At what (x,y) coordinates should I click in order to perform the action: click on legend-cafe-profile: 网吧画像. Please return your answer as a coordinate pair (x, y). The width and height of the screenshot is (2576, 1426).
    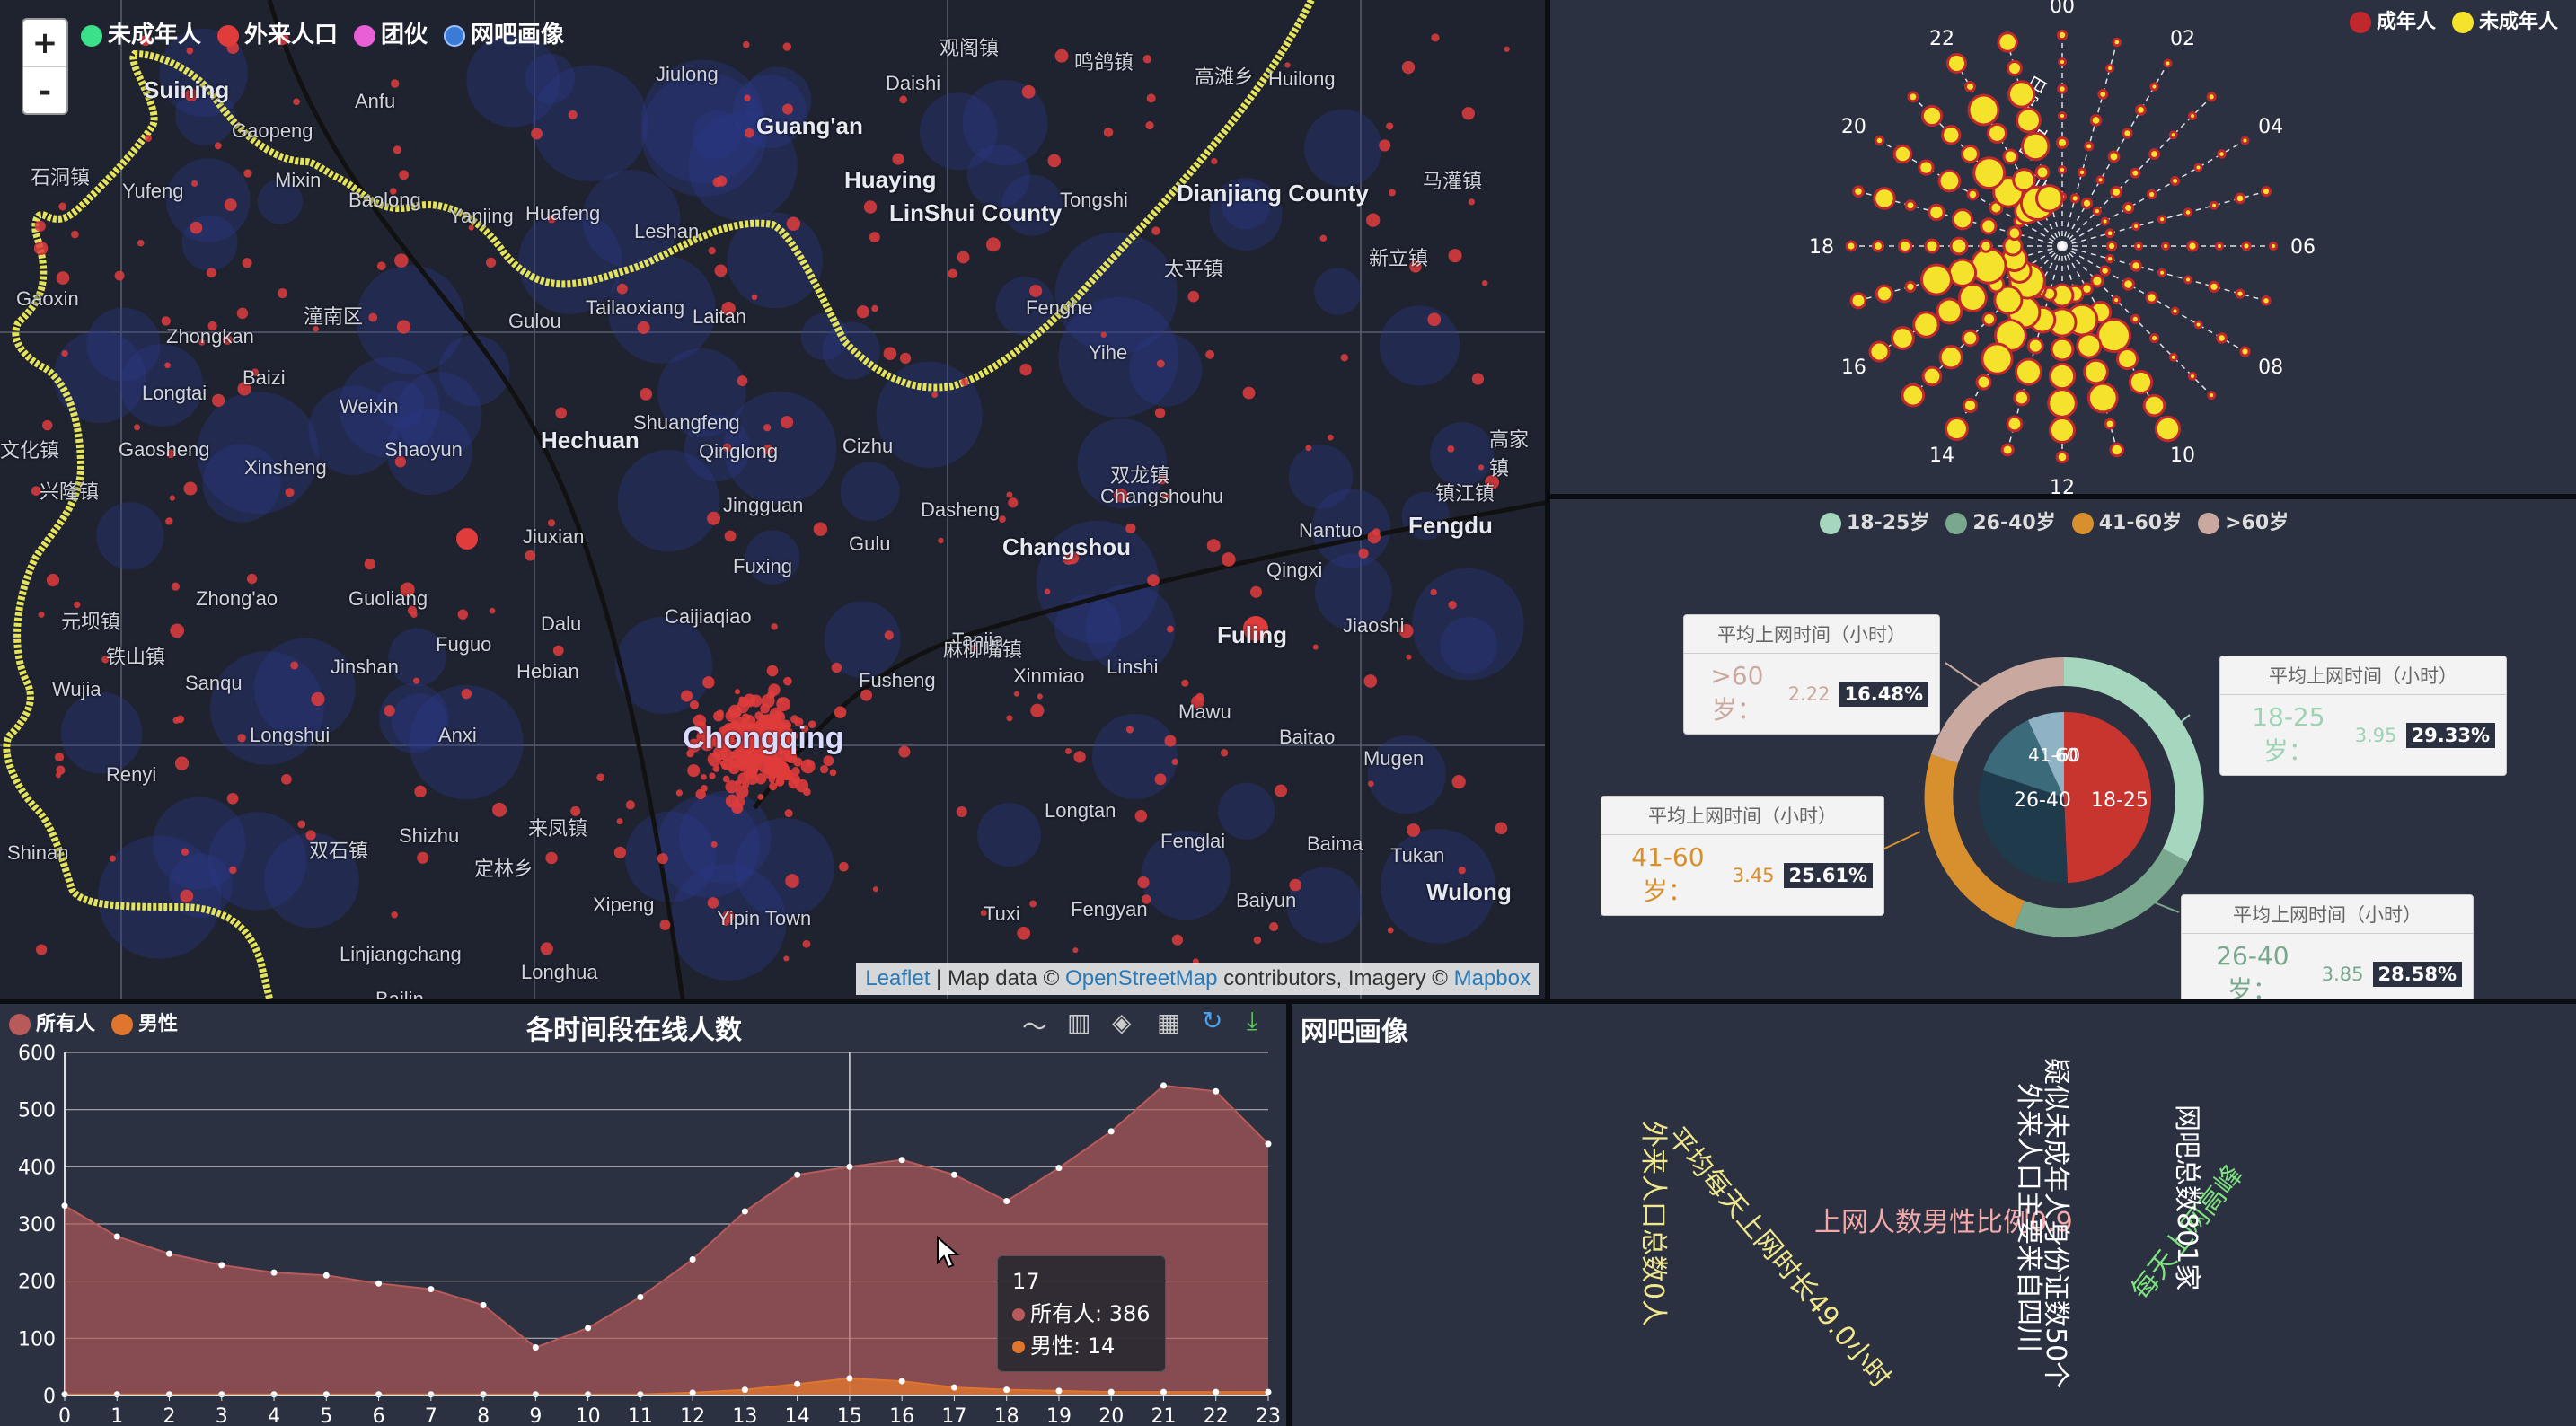
    Looking at the image, I should click on (504, 32).